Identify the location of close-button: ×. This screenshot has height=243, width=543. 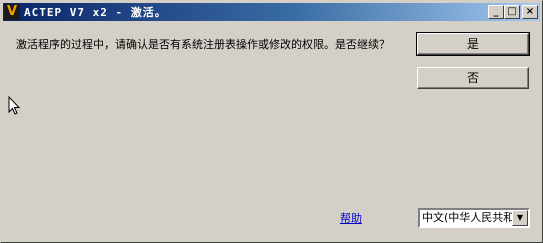
(530, 12).